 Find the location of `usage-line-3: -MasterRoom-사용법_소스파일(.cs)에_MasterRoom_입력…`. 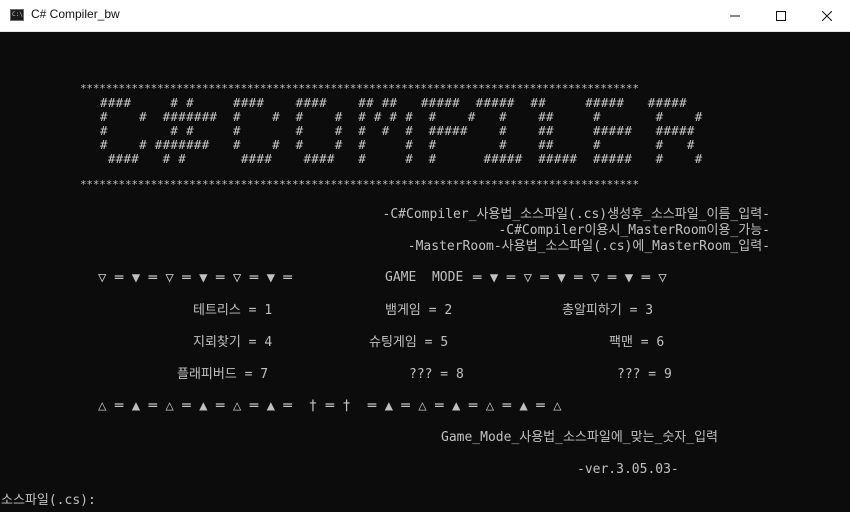

usage-line-3: -MasterRoom-사용법_소스파일(.cs)에_MasterRoom_입력… is located at coordinates (588, 246).